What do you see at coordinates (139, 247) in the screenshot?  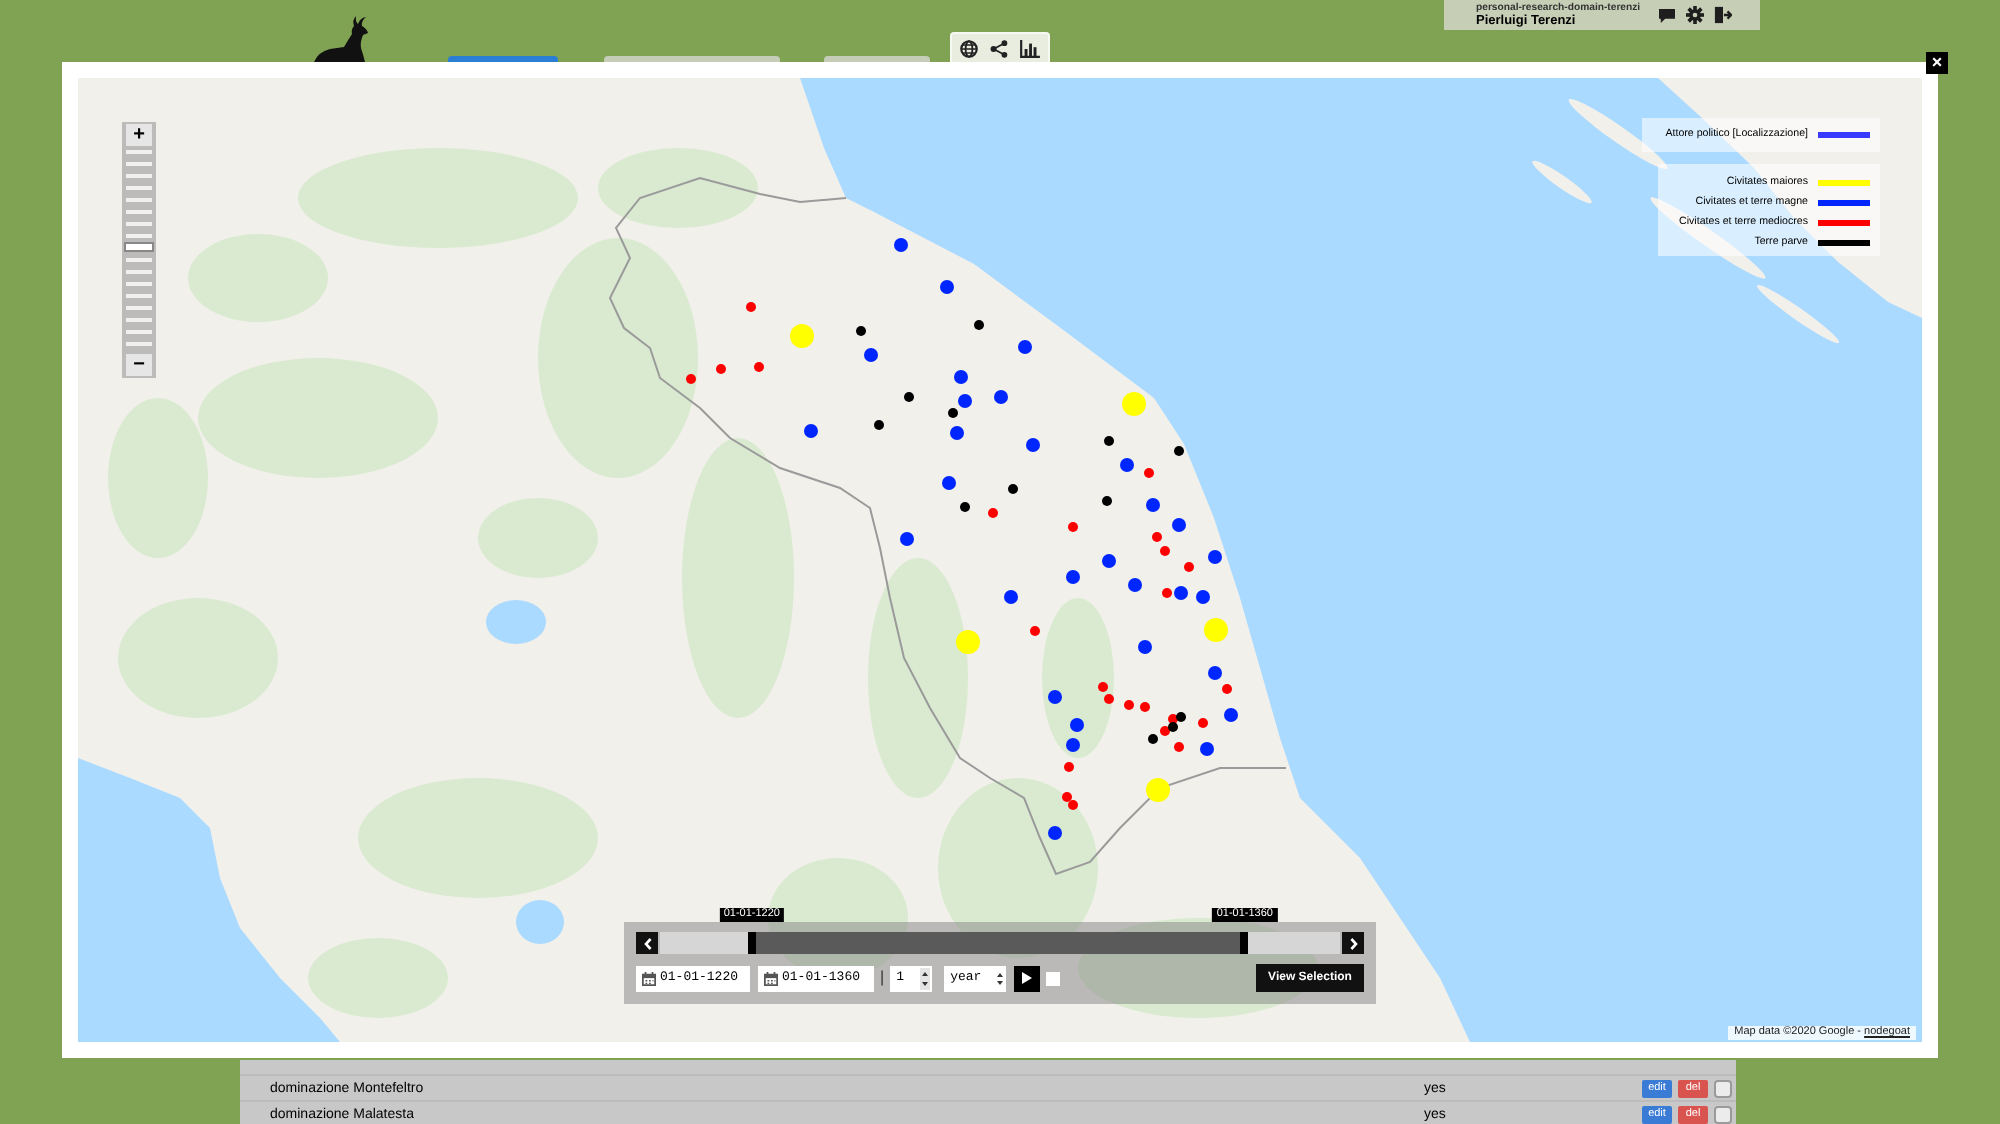 I see `zoom-slider-thumb` at bounding box center [139, 247].